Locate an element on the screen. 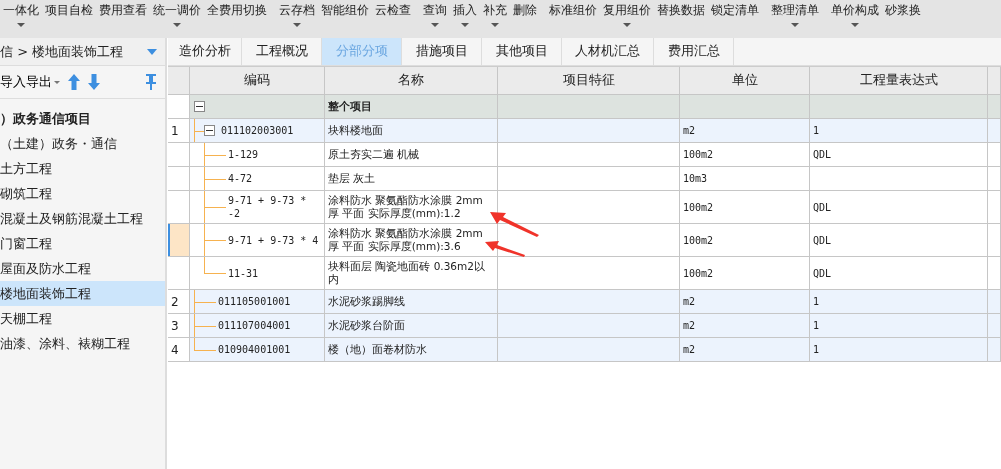  tree-item: 土方工程 is located at coordinates (82, 168).